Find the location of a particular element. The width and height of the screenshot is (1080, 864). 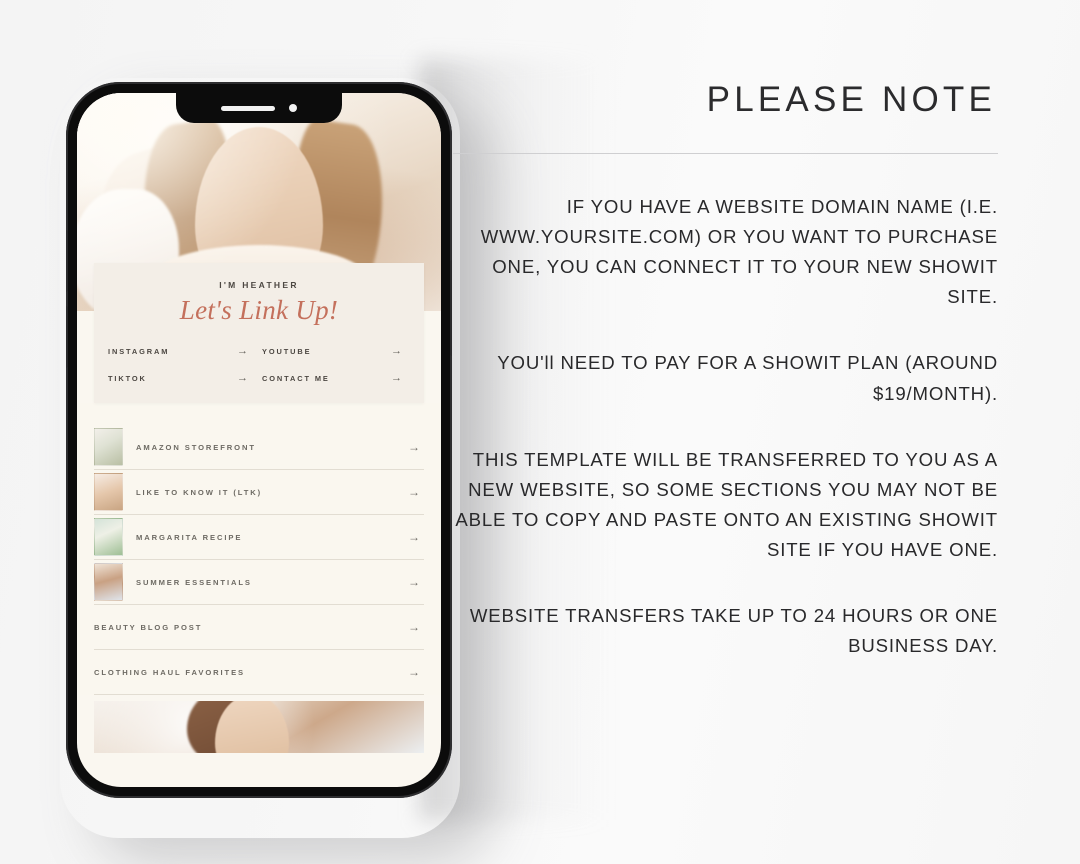

social-link-youtube: YOUTUBE → is located at coordinates (336, 351).